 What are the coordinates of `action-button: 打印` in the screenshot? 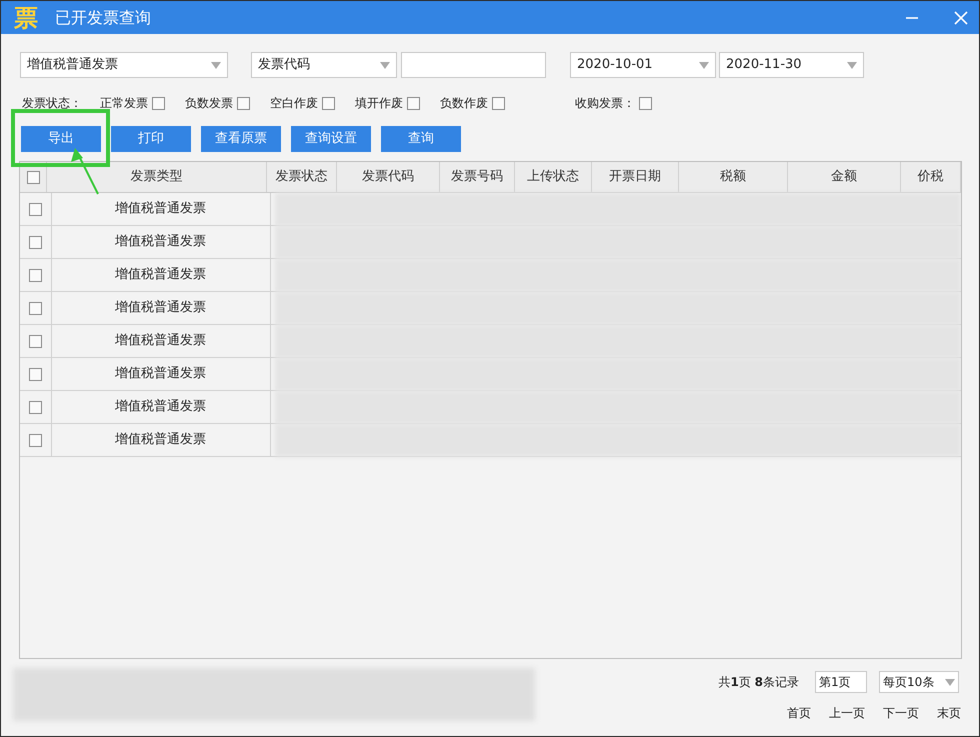 It's located at (151, 139).